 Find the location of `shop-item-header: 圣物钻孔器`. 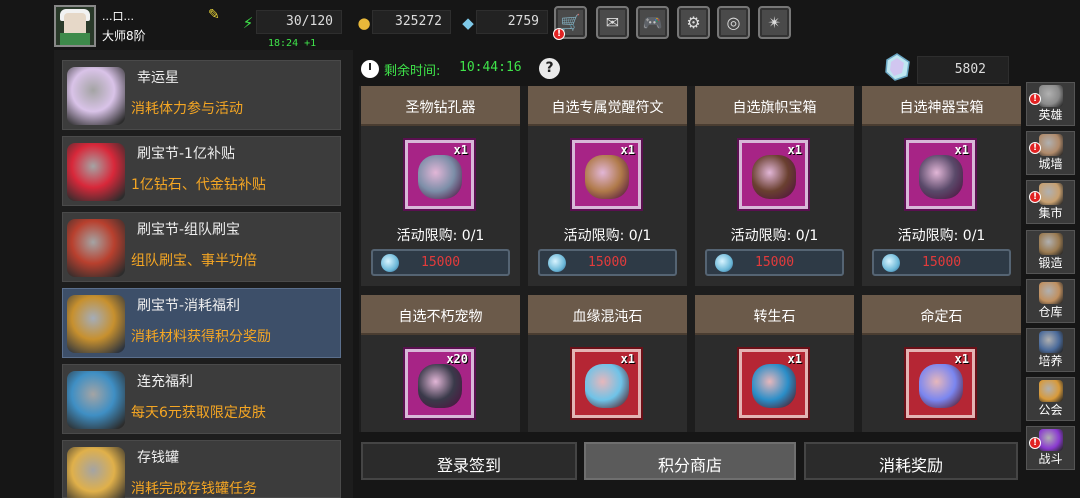

shop-item-header: 圣物钻孔器 is located at coordinates (440, 106).